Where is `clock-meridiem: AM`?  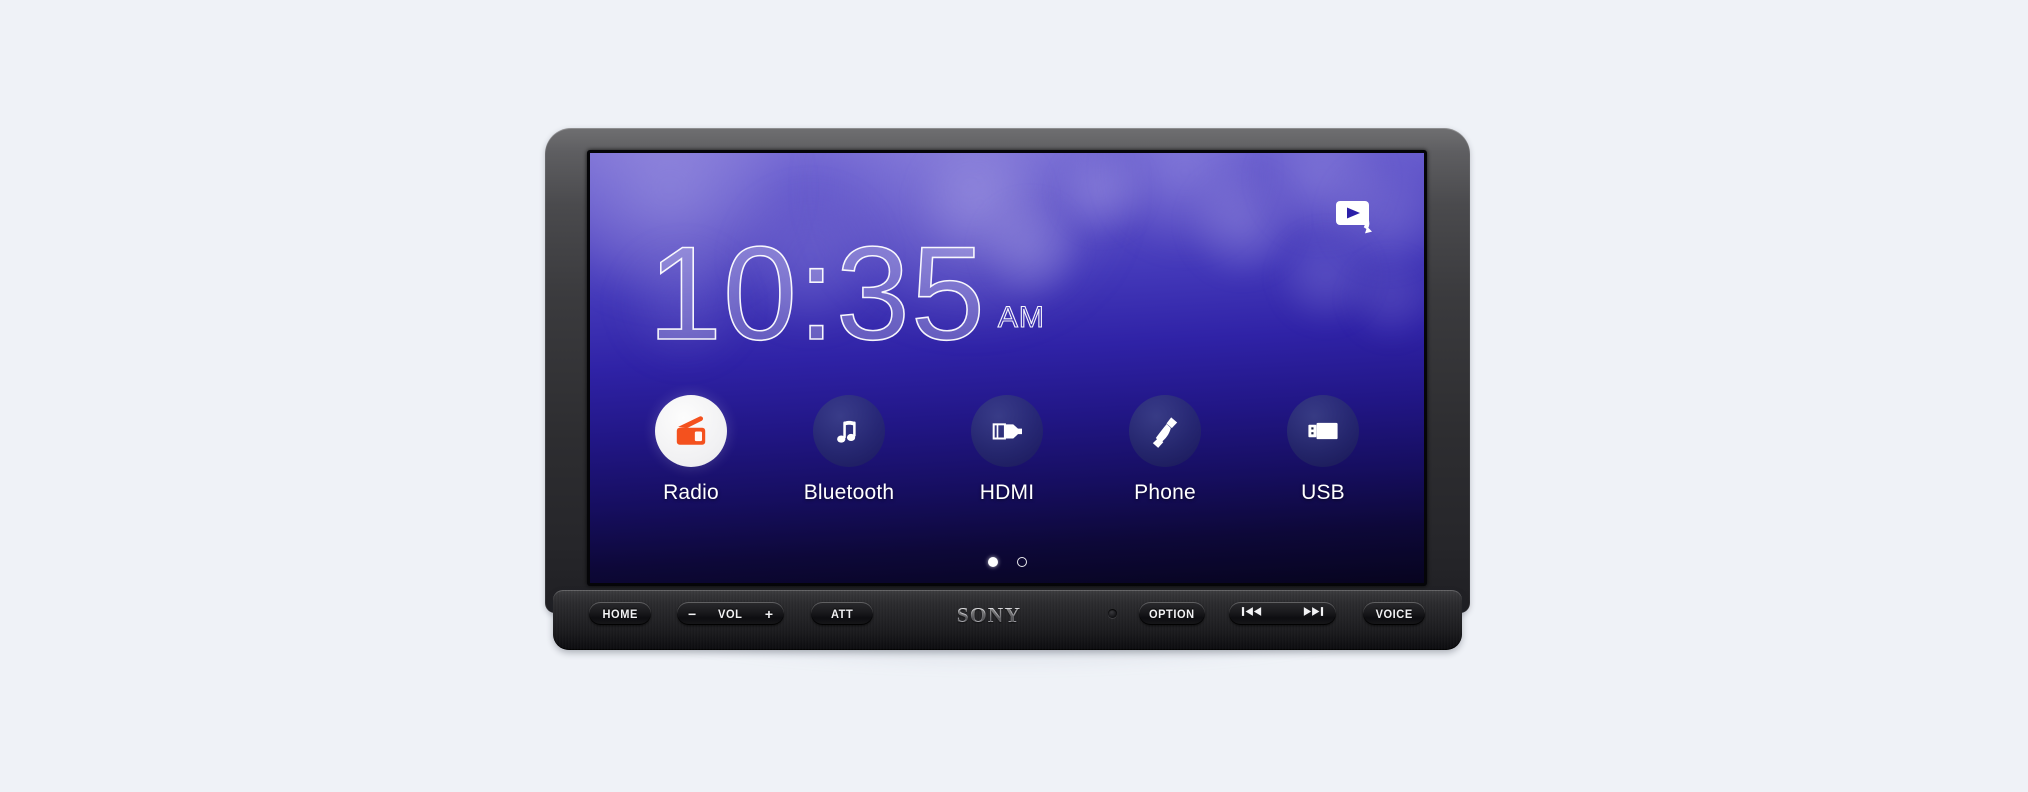 clock-meridiem: AM is located at coordinates (1021, 318).